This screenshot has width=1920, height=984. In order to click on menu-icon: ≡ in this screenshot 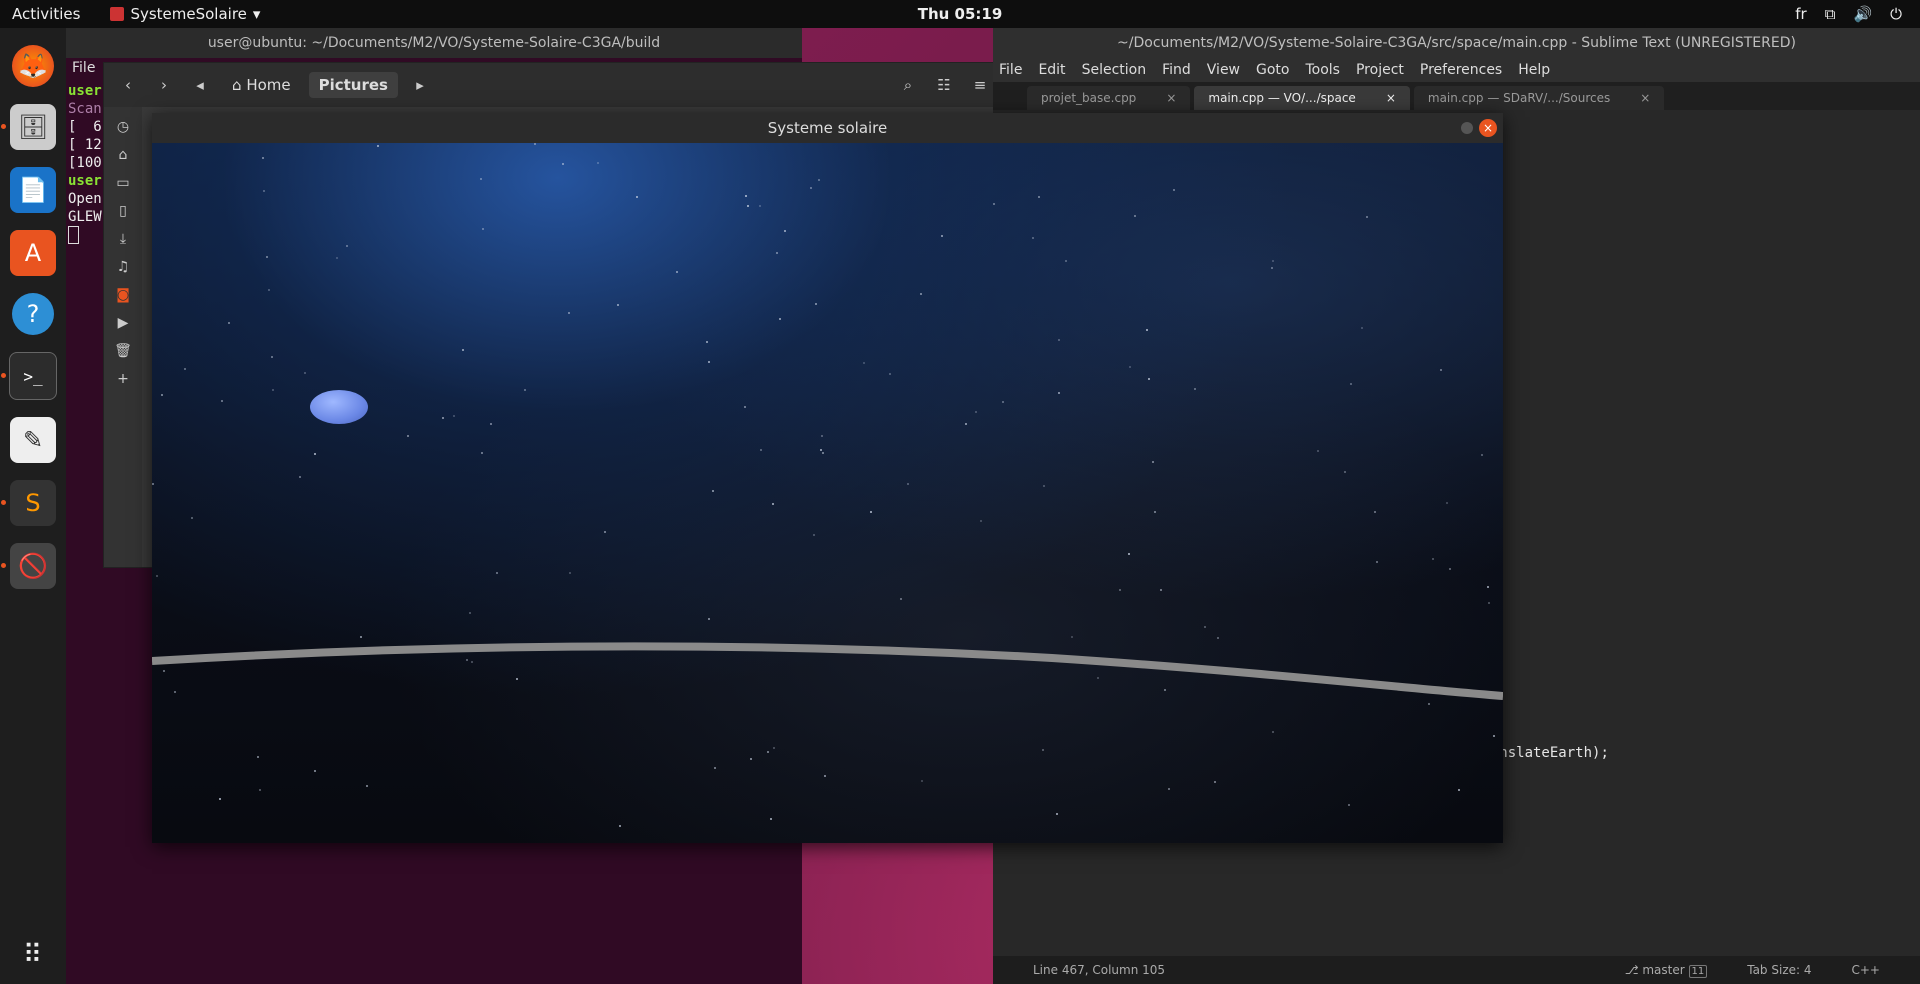, I will do `click(980, 85)`.